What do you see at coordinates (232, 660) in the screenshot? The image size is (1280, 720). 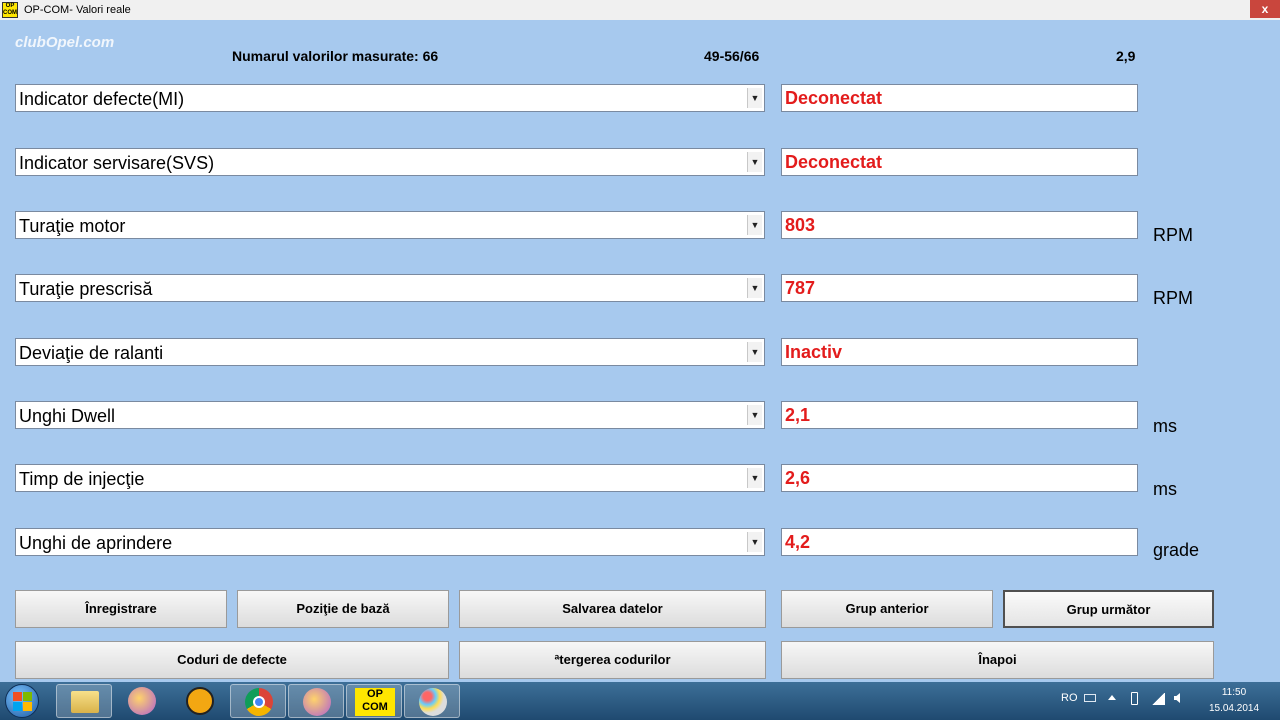 I see `fault-codes-button: Coduri de defecte` at bounding box center [232, 660].